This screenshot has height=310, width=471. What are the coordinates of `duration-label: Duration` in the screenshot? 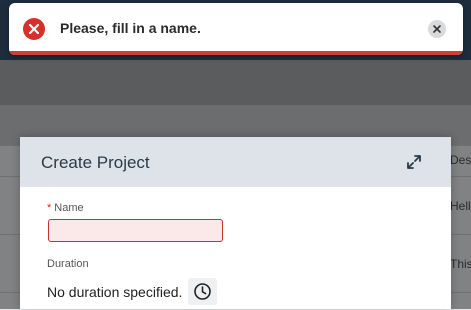 It's located at (68, 264).